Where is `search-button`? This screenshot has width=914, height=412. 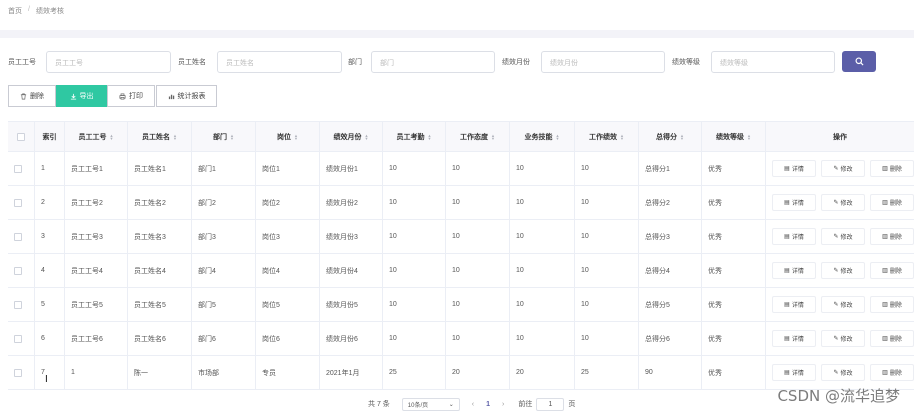
search-button is located at coordinates (859, 61).